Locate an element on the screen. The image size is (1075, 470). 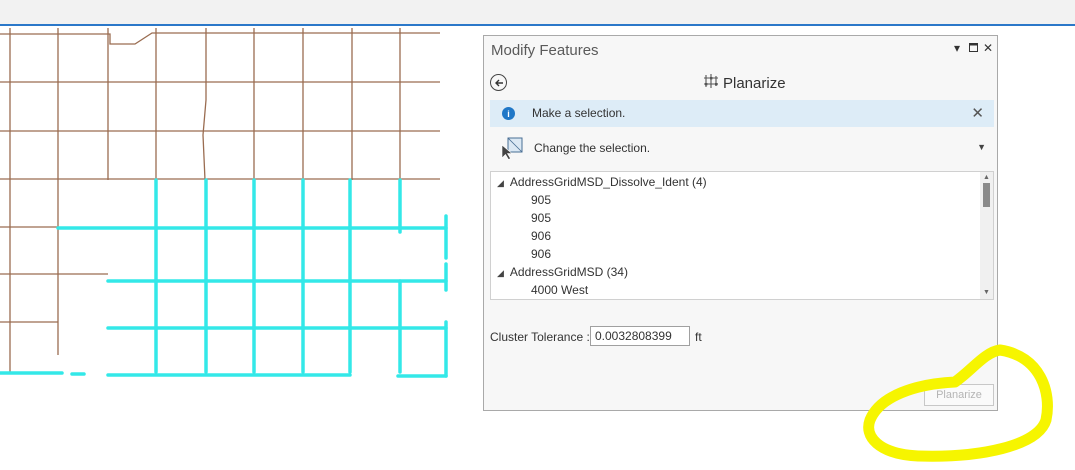
planarize-button: Planarize is located at coordinates (959, 395).